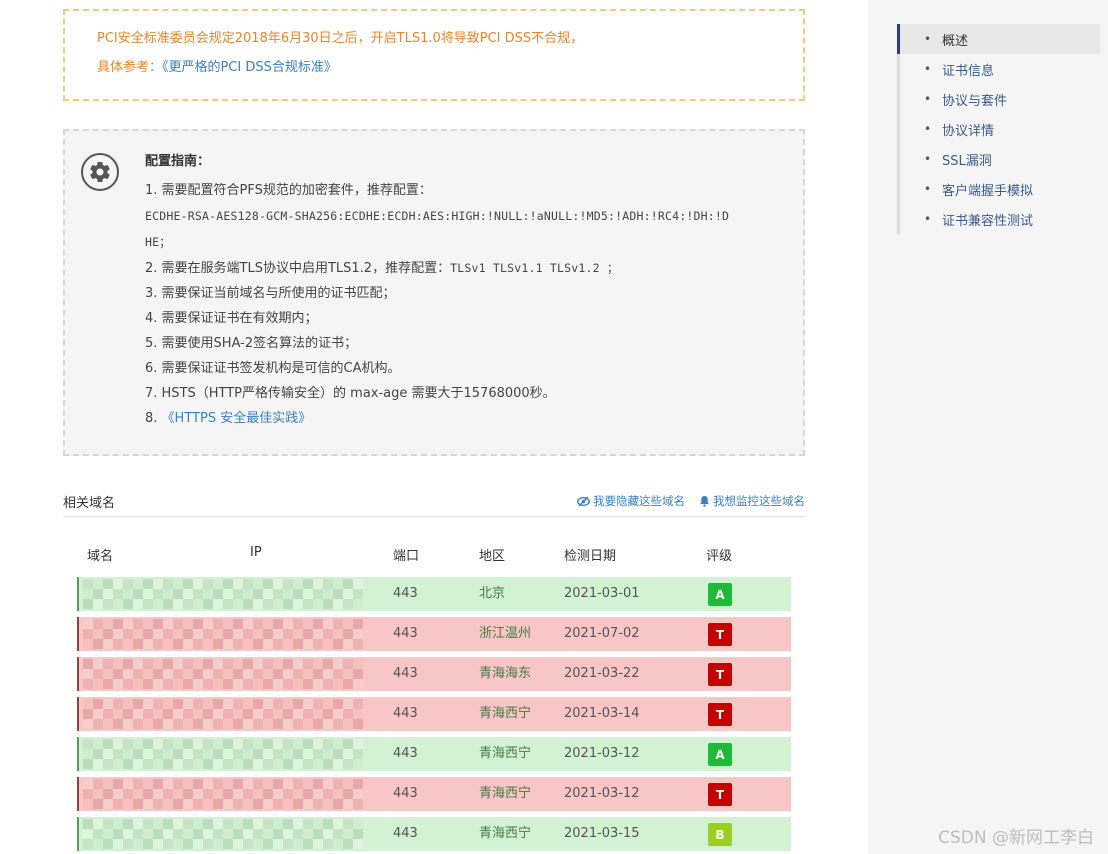  Describe the element at coordinates (1016, 838) in the screenshot. I see `watermark: CSDN @新网工李白` at that location.